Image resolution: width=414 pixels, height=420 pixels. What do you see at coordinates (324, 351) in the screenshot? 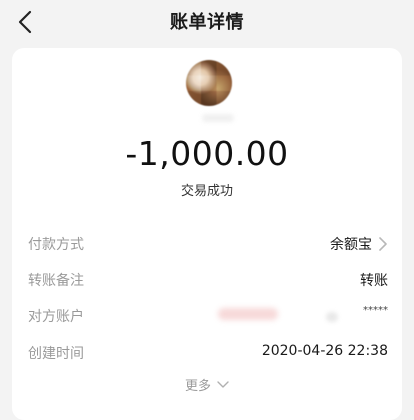
I see `created-time-value: 2020-04-26 22:38` at bounding box center [324, 351].